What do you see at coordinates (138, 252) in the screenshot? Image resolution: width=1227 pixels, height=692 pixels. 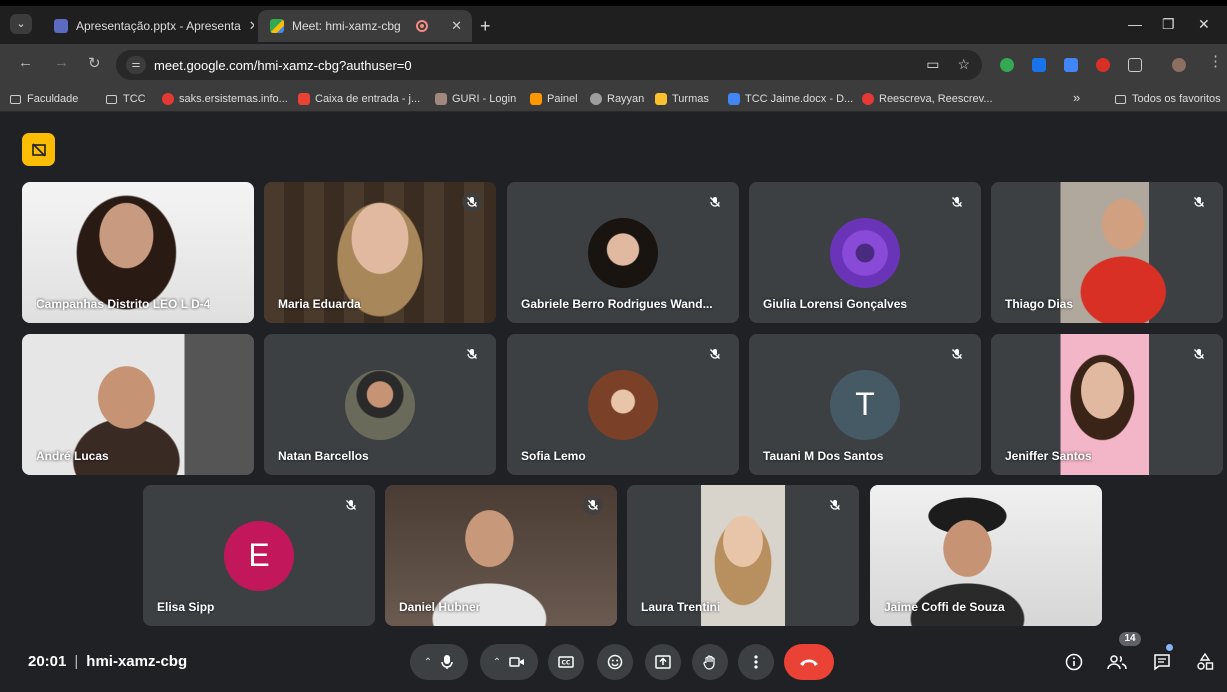 I see `participant-tile: Campanhas Distrito LEO L D-4` at bounding box center [138, 252].